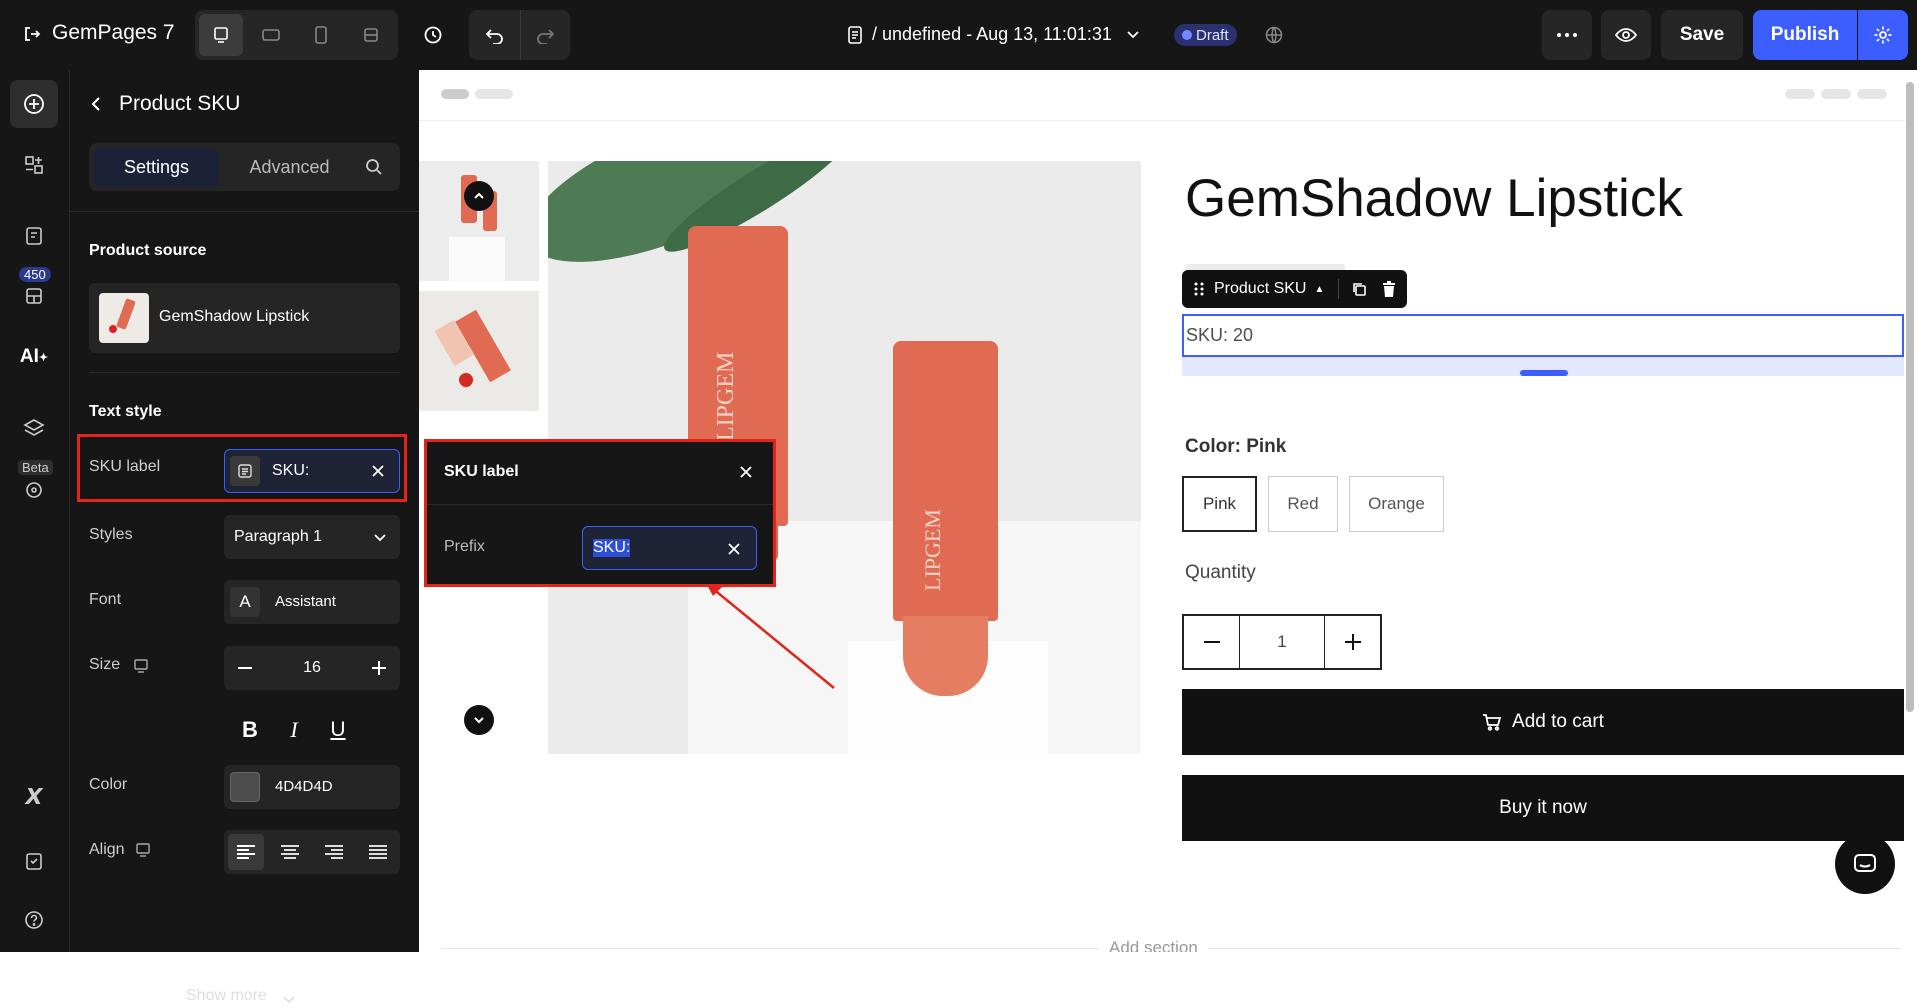 Image resolution: width=1917 pixels, height=1008 pixels. Describe the element at coordinates (1303, 504) in the screenshot. I see `option-red: Red` at that location.